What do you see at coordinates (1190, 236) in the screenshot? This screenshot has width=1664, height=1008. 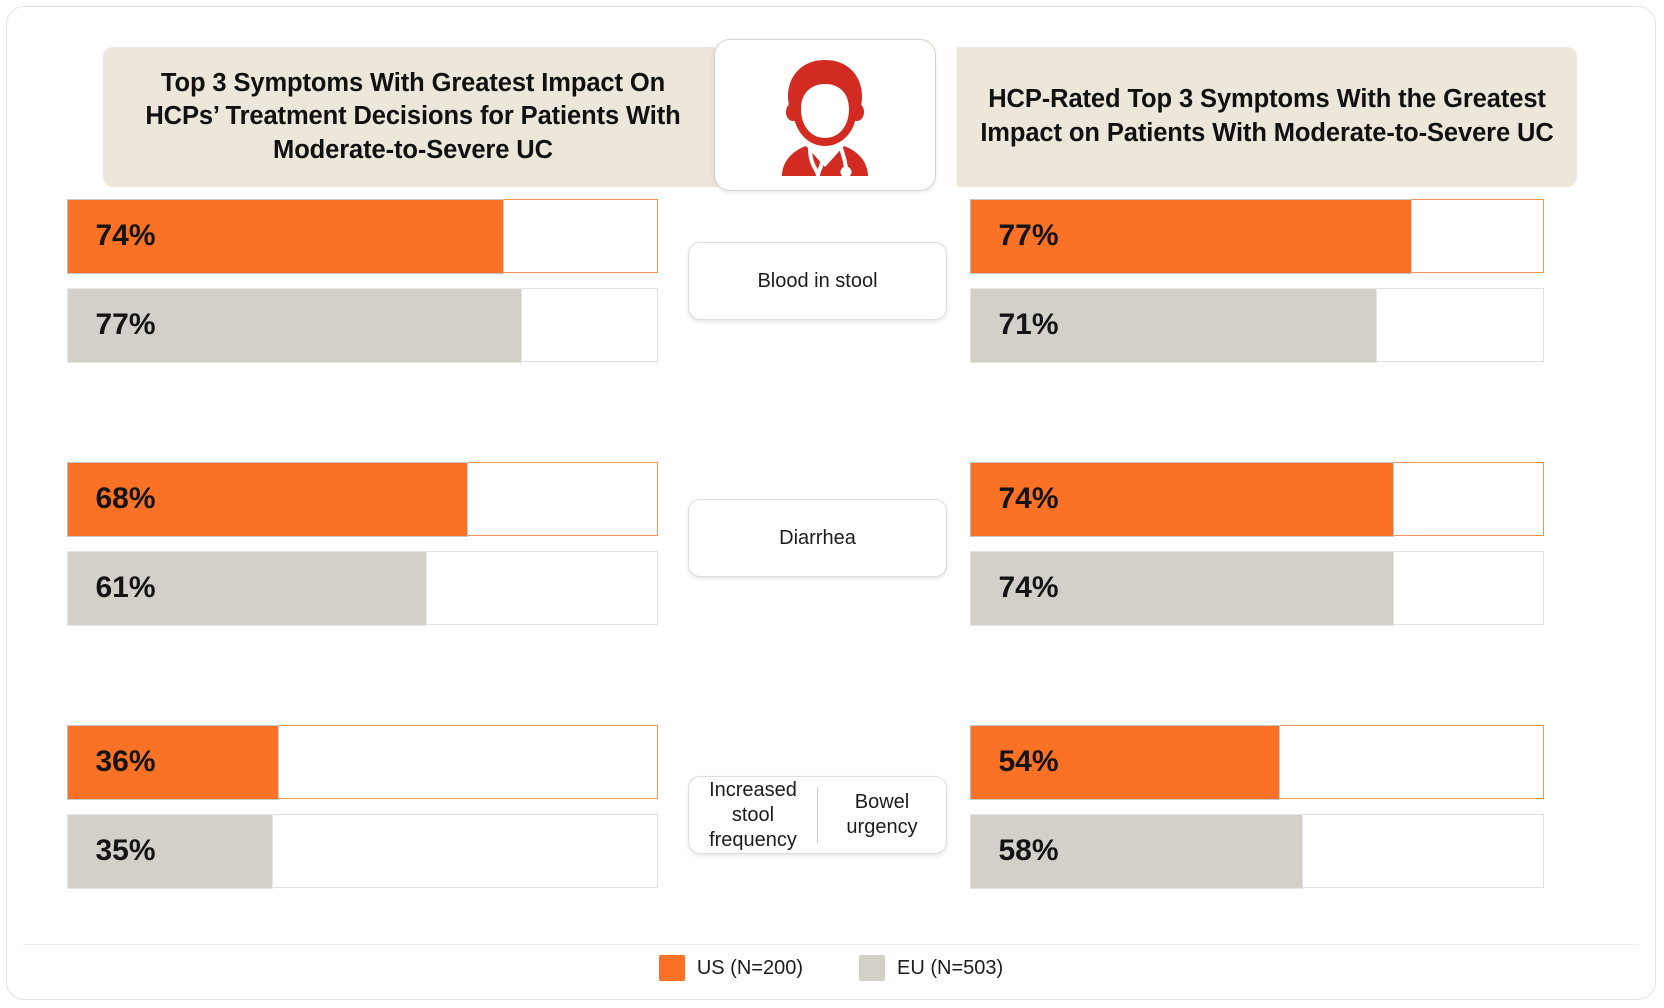 I see `bar-fill-right-1-us: 77%` at bounding box center [1190, 236].